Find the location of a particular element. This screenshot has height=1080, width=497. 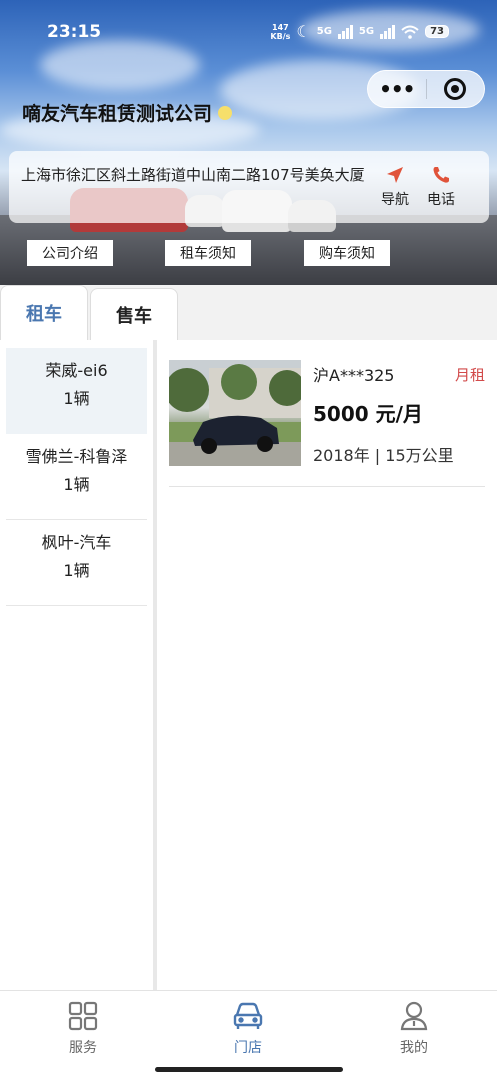

category-name: 雪佛兰-科鲁泽 is located at coordinates (76, 456).